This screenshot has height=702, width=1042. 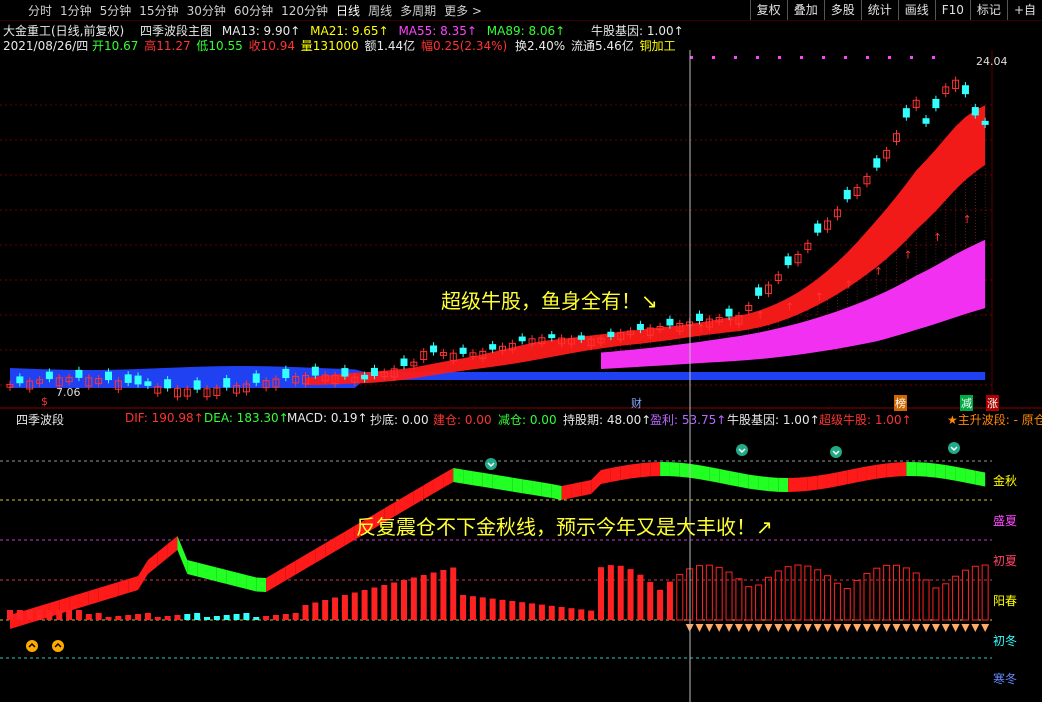 I want to click on up-arrow-73: ↑, so click(x=730, y=322).